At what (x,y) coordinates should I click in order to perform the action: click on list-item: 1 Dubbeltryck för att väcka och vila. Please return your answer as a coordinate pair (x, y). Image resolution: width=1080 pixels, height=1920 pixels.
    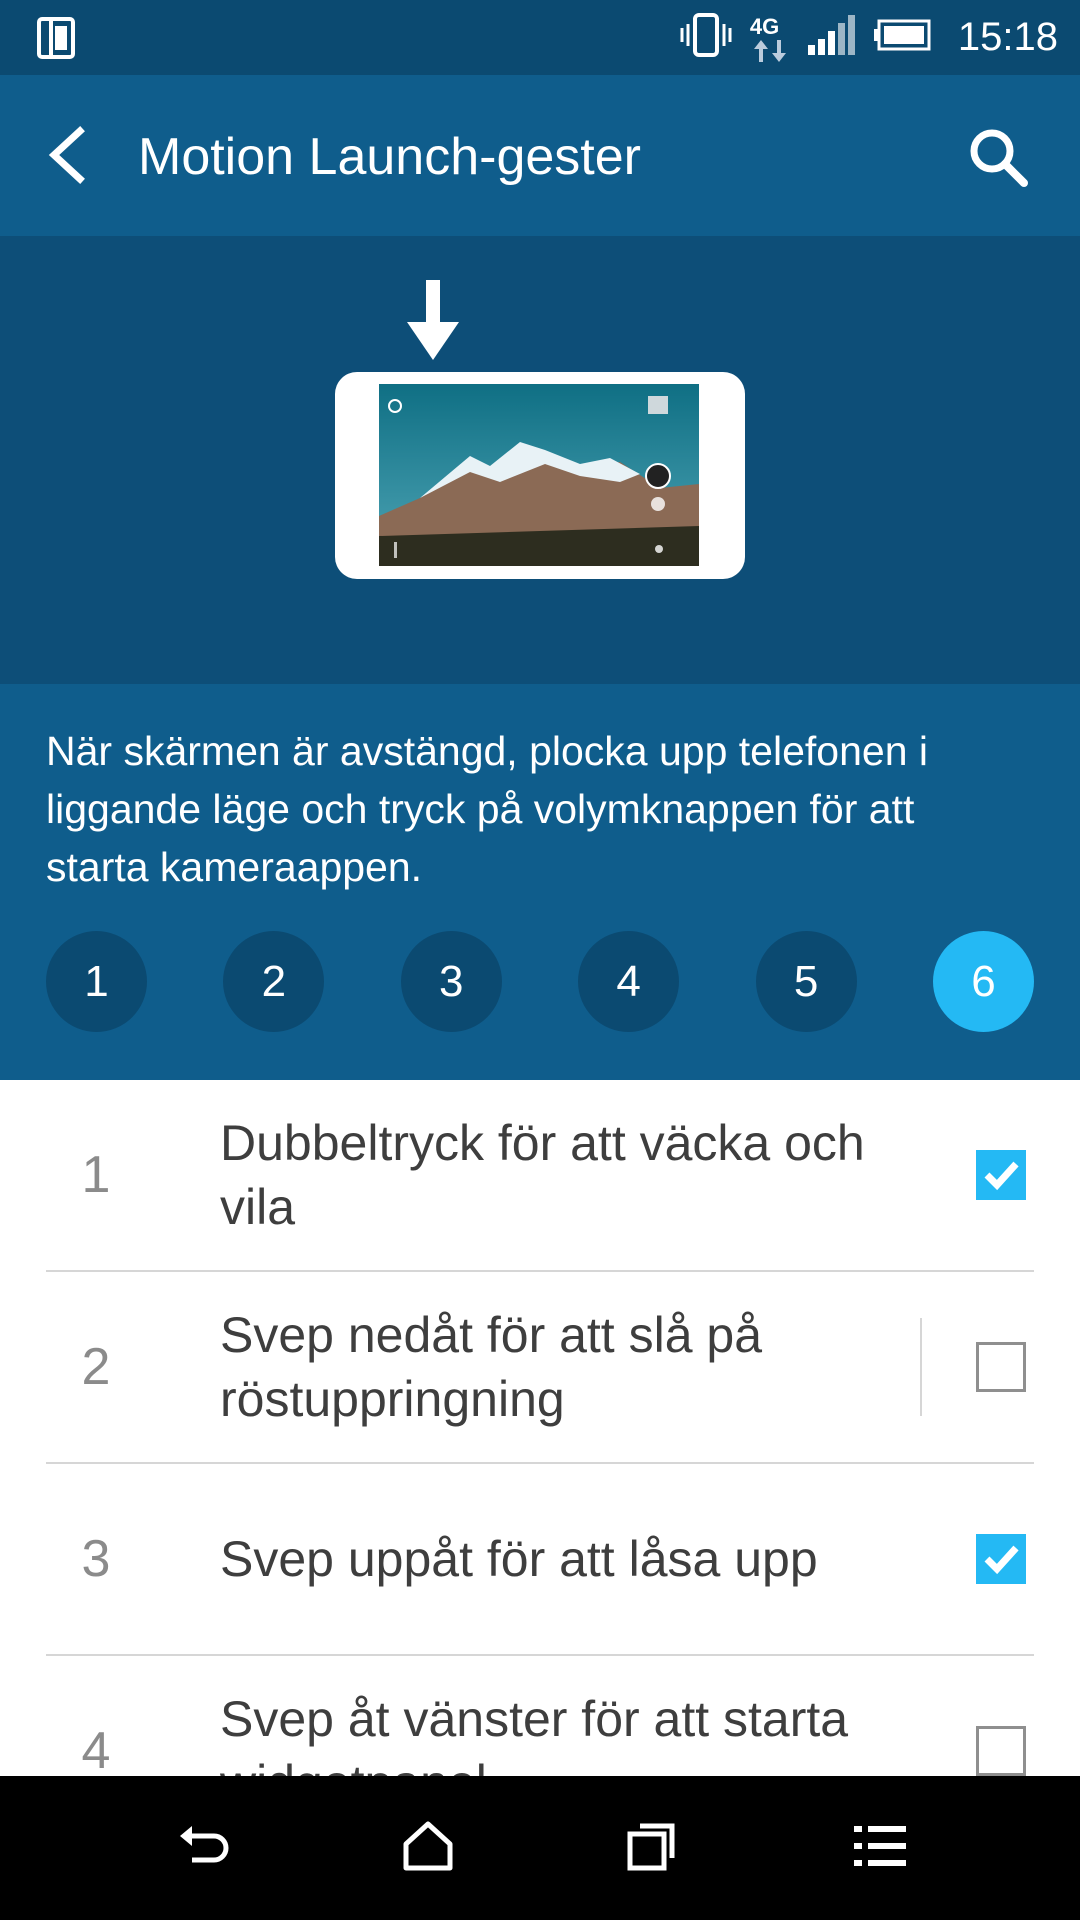
    Looking at the image, I should click on (540, 1176).